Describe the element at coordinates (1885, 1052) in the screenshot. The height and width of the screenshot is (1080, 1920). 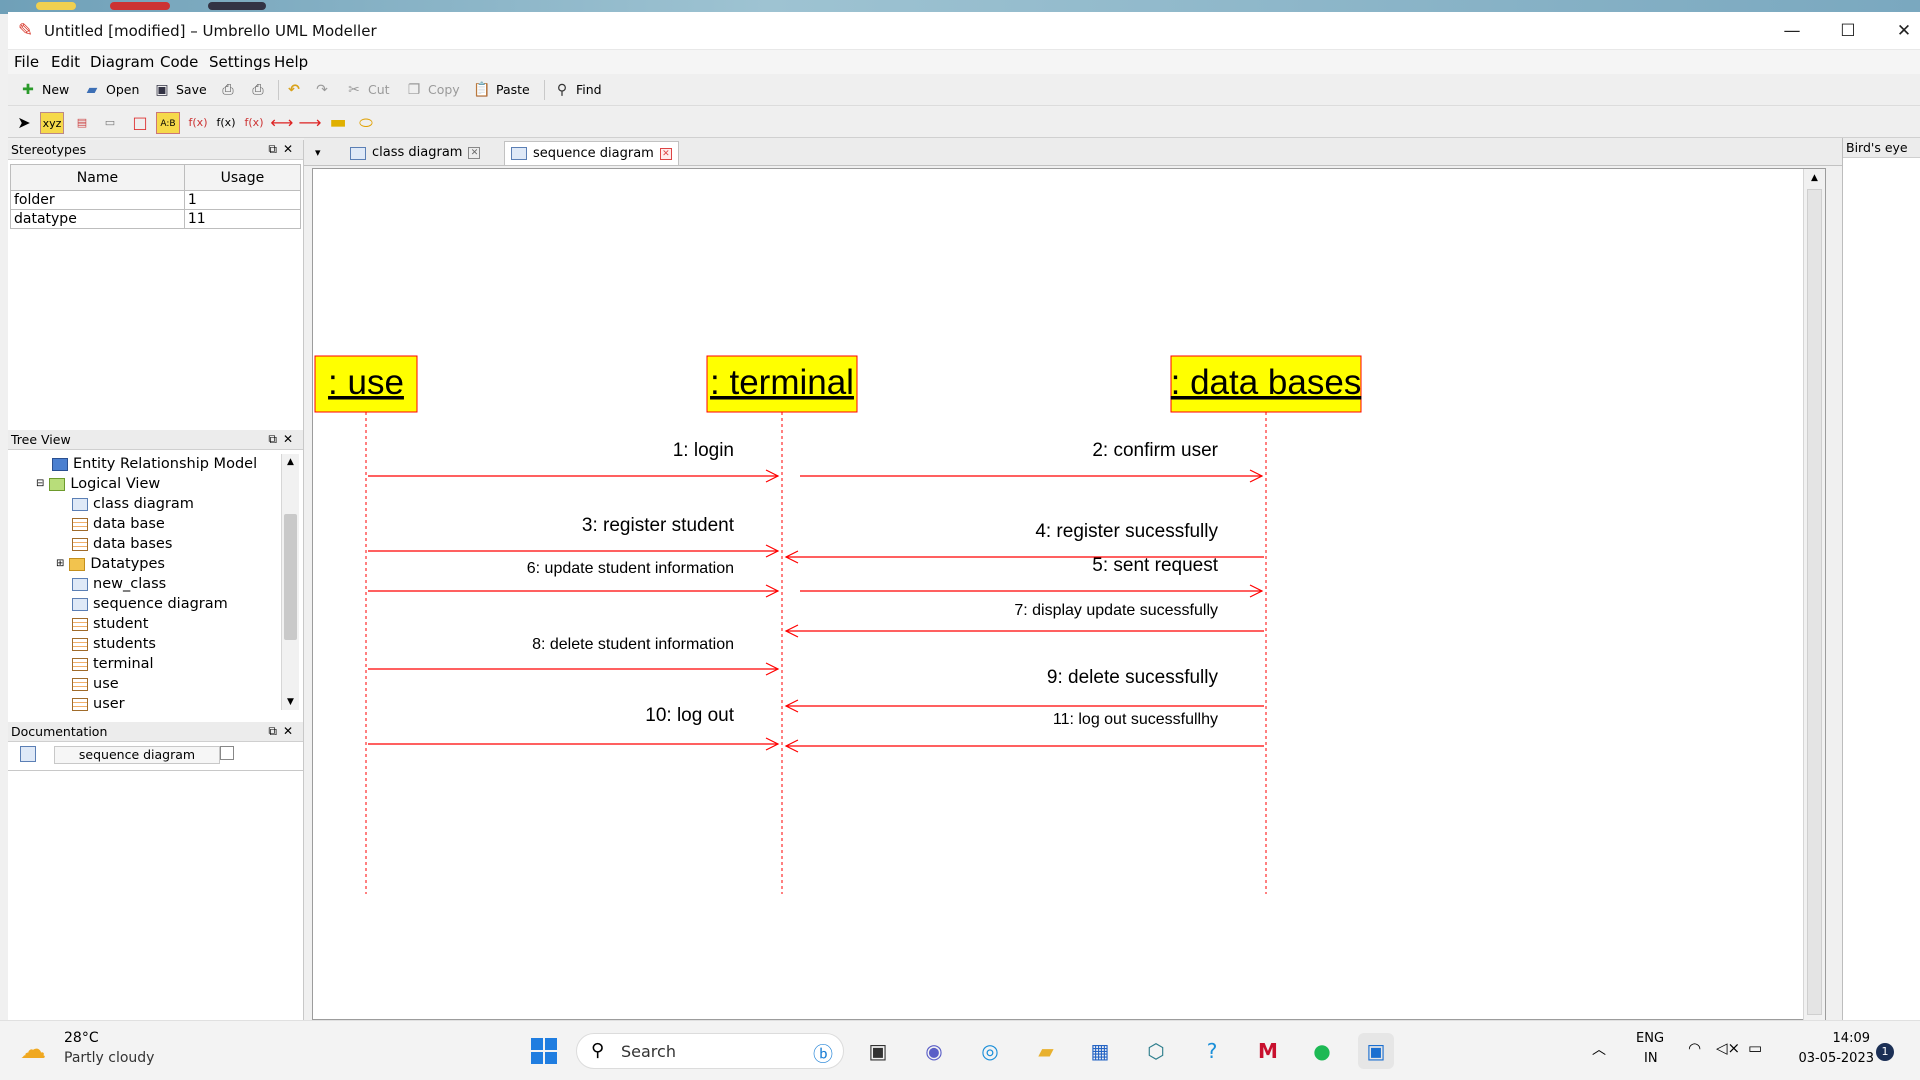
I see `notification-badge: 1` at that location.